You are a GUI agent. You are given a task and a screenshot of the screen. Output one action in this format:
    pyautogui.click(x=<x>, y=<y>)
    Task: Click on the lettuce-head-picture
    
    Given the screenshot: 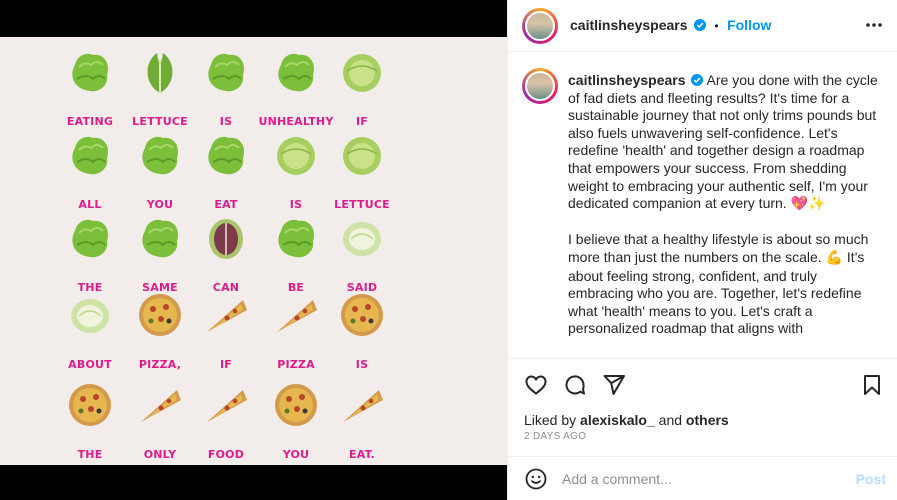 What is the action you would take?
    pyautogui.click(x=90, y=155)
    